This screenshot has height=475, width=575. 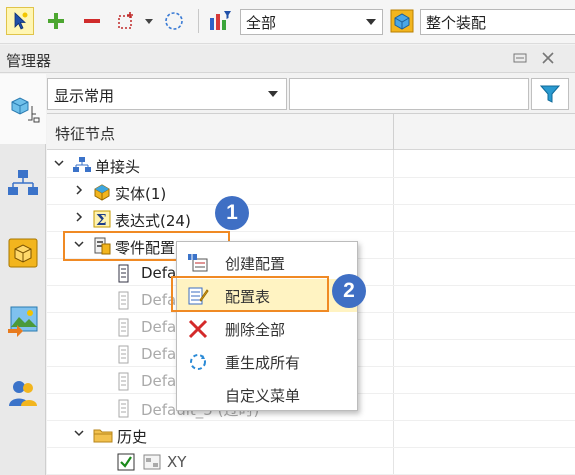 What do you see at coordinates (393, 132) in the screenshot?
I see `column-divider` at bounding box center [393, 132].